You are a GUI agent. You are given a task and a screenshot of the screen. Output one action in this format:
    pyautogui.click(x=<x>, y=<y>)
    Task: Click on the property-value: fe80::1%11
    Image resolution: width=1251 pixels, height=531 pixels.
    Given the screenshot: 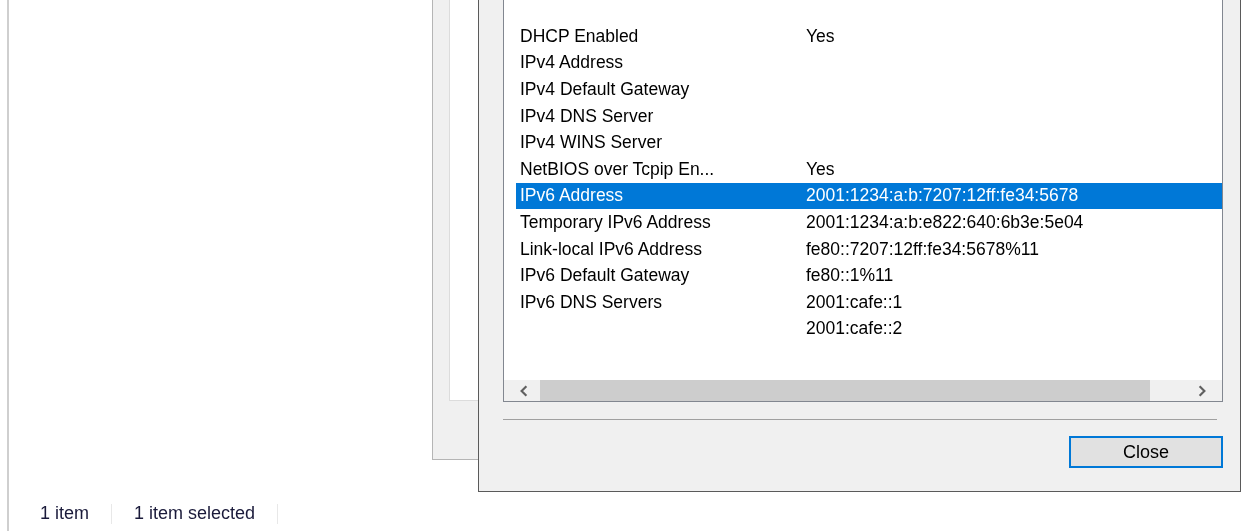 What is the action you would take?
    pyautogui.click(x=850, y=276)
    